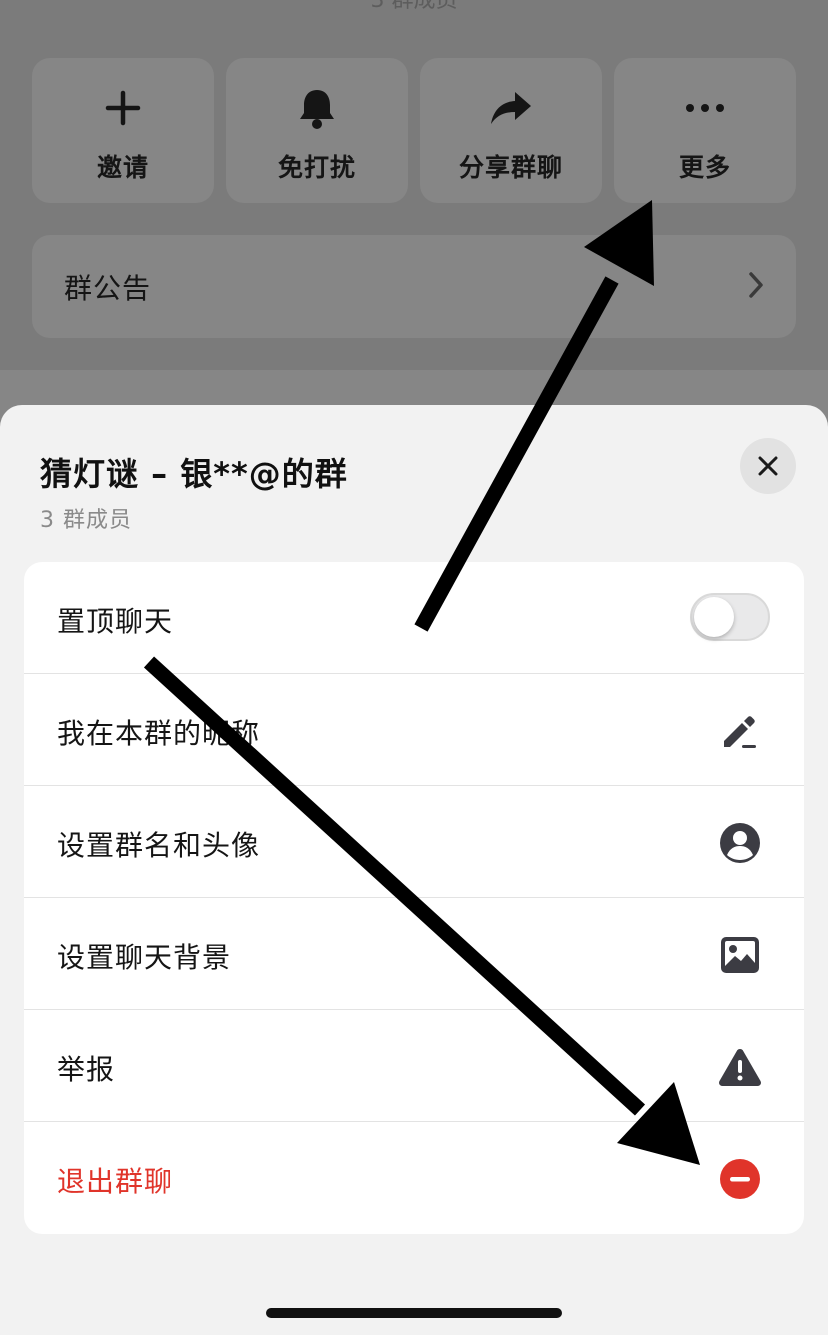  I want to click on share-group-button: 分享群聊, so click(511, 130).